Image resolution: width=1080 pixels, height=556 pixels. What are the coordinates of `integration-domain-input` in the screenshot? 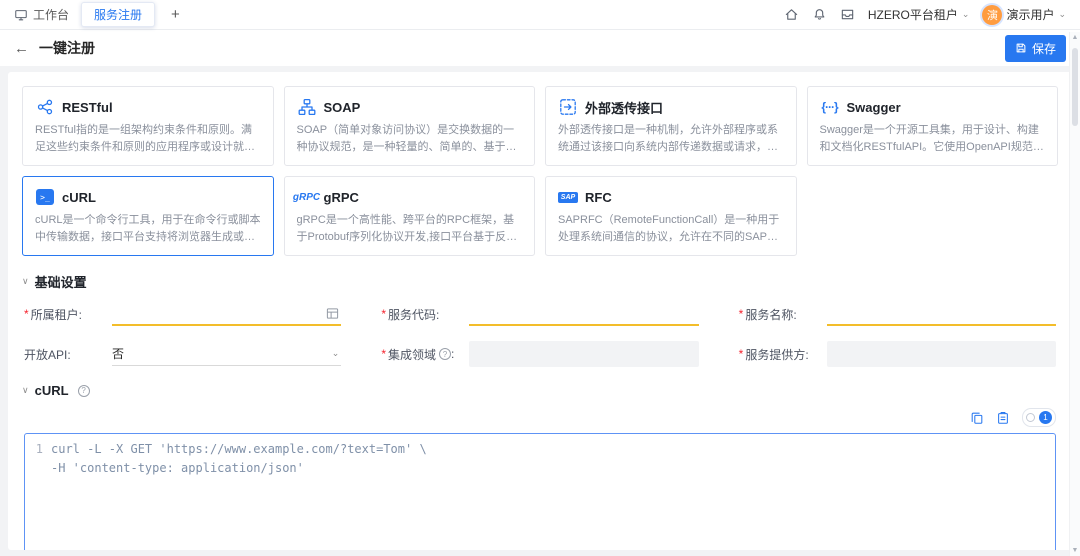 It's located at (584, 354).